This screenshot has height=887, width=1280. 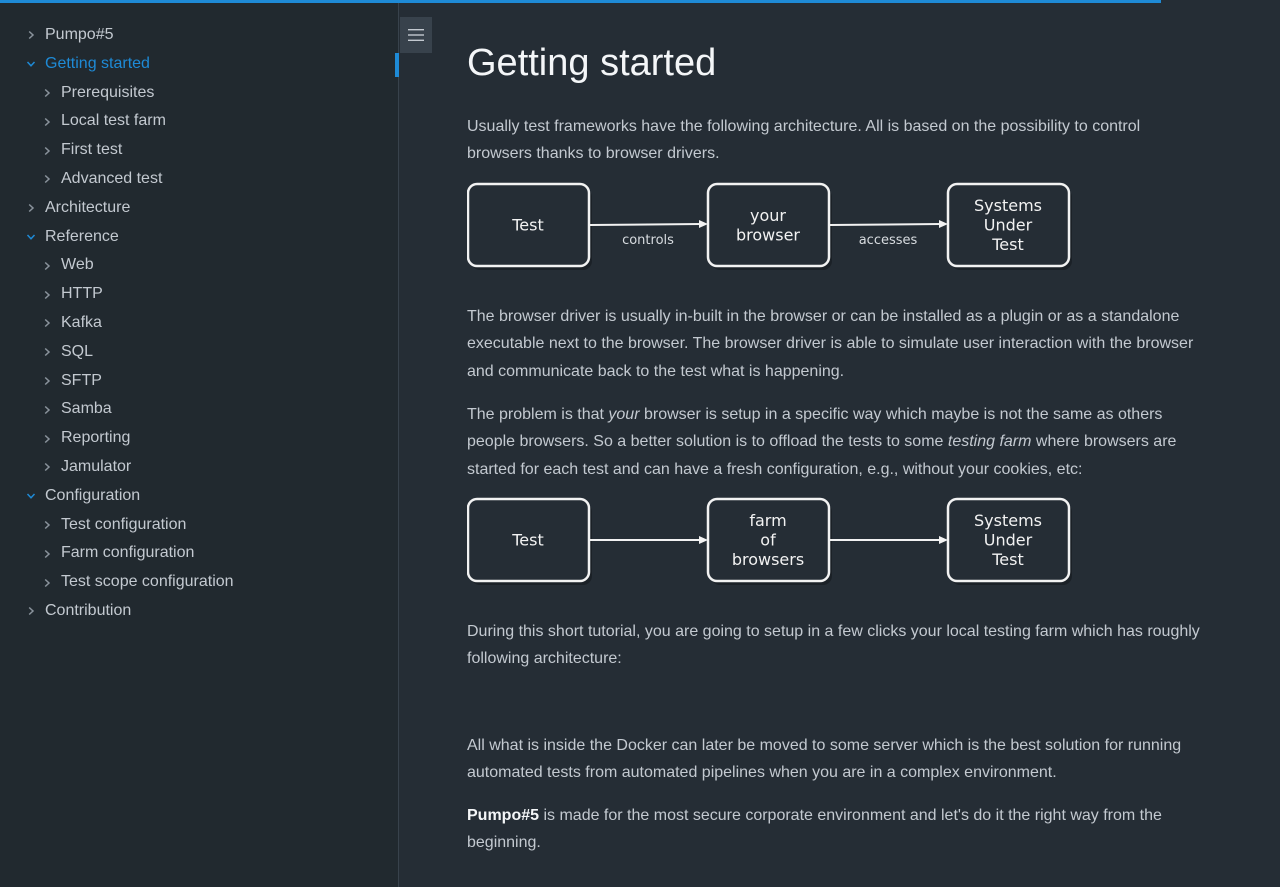 What do you see at coordinates (199, 553) in the screenshot?
I see `sidebar-item-farm-configuration: Farm configuration` at bounding box center [199, 553].